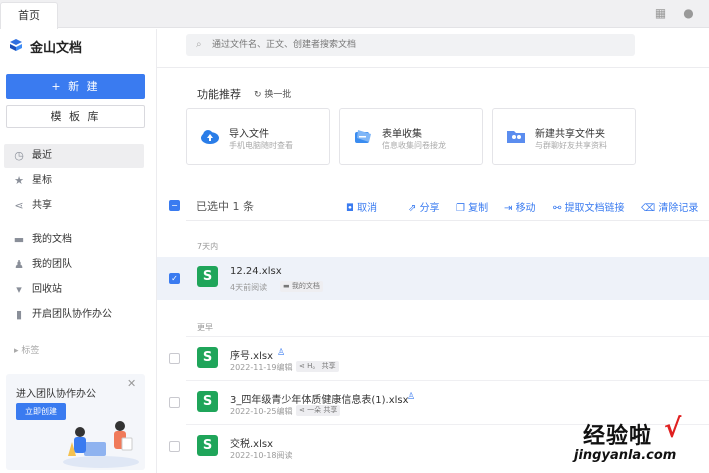 This screenshot has height=473, width=709. What do you see at coordinates (259, 95) in the screenshot?
I see `refresh-icon: ↻` at bounding box center [259, 95].